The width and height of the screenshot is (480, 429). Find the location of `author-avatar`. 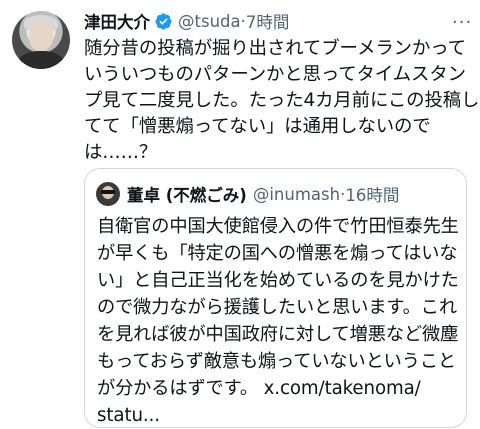

author-avatar is located at coordinates (41, 40).